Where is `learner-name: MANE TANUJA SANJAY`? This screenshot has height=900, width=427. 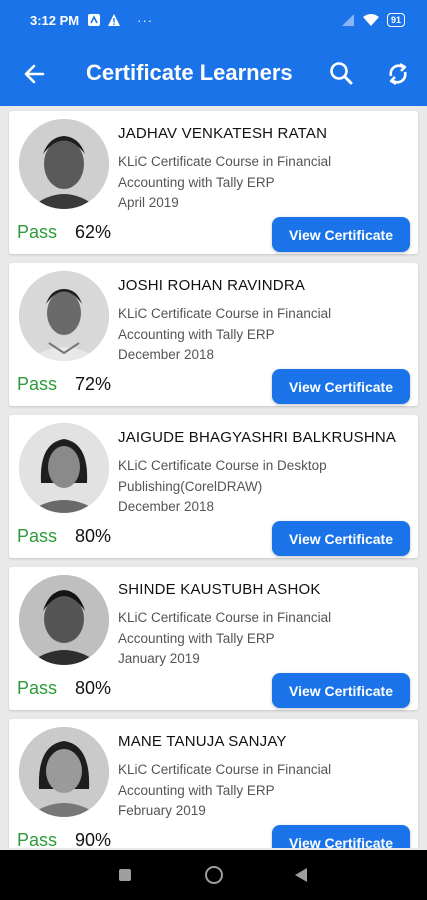
learner-name: MANE TANUJA SANJAY is located at coordinates (202, 741).